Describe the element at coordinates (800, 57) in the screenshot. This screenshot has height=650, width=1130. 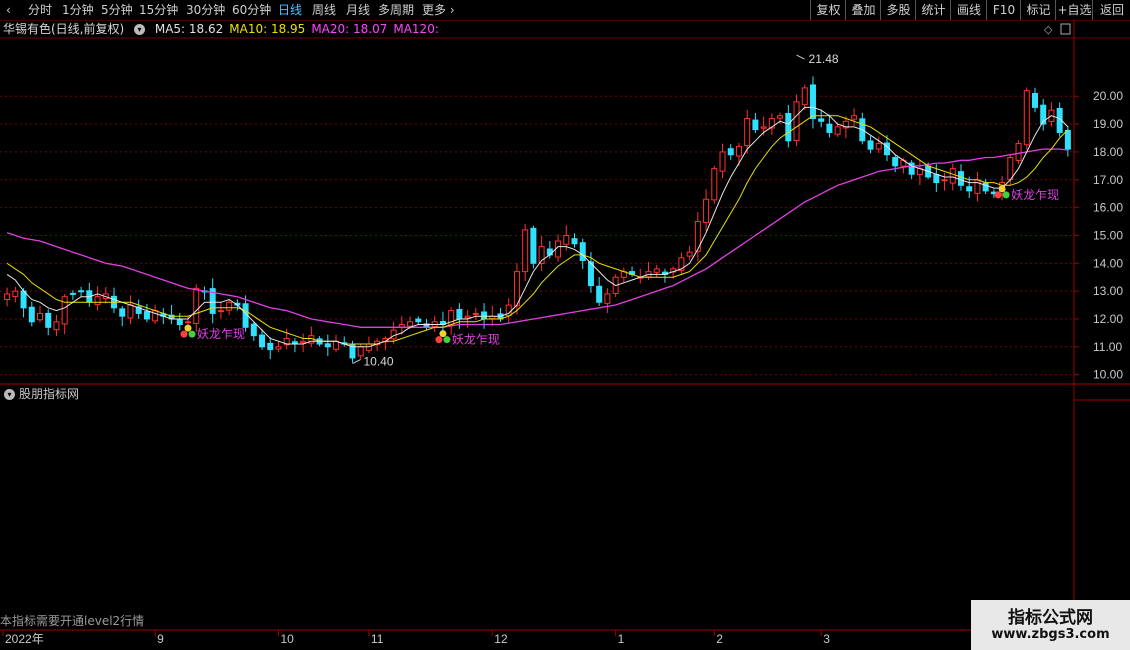
I see `max-pointer` at that location.